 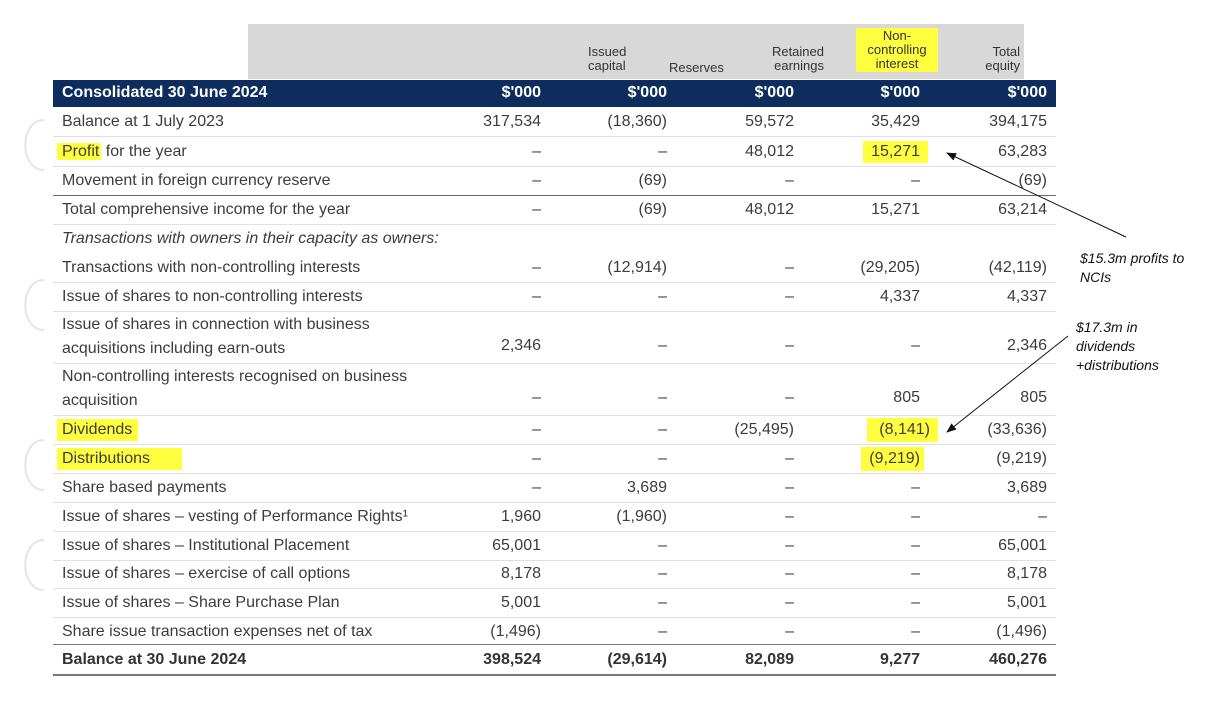 I want to click on annotation-arrows, so click(x=1036, y=292).